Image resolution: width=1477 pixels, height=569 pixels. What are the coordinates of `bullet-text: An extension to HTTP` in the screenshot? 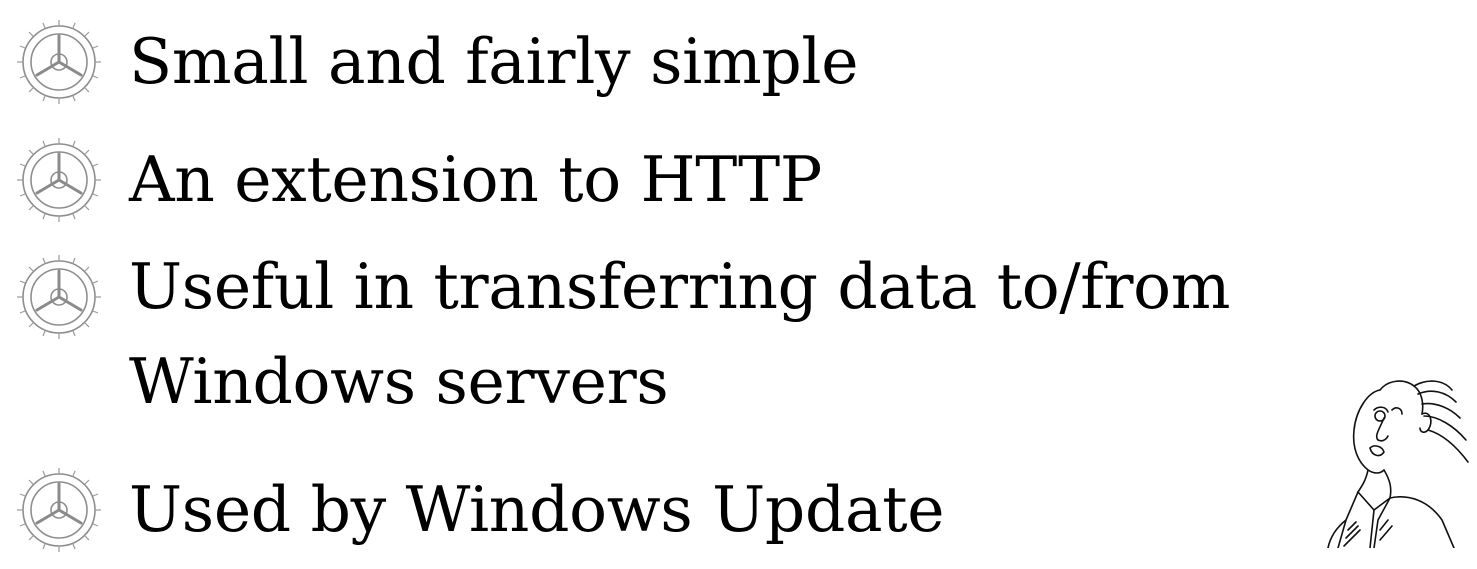 It's located at (475, 179).